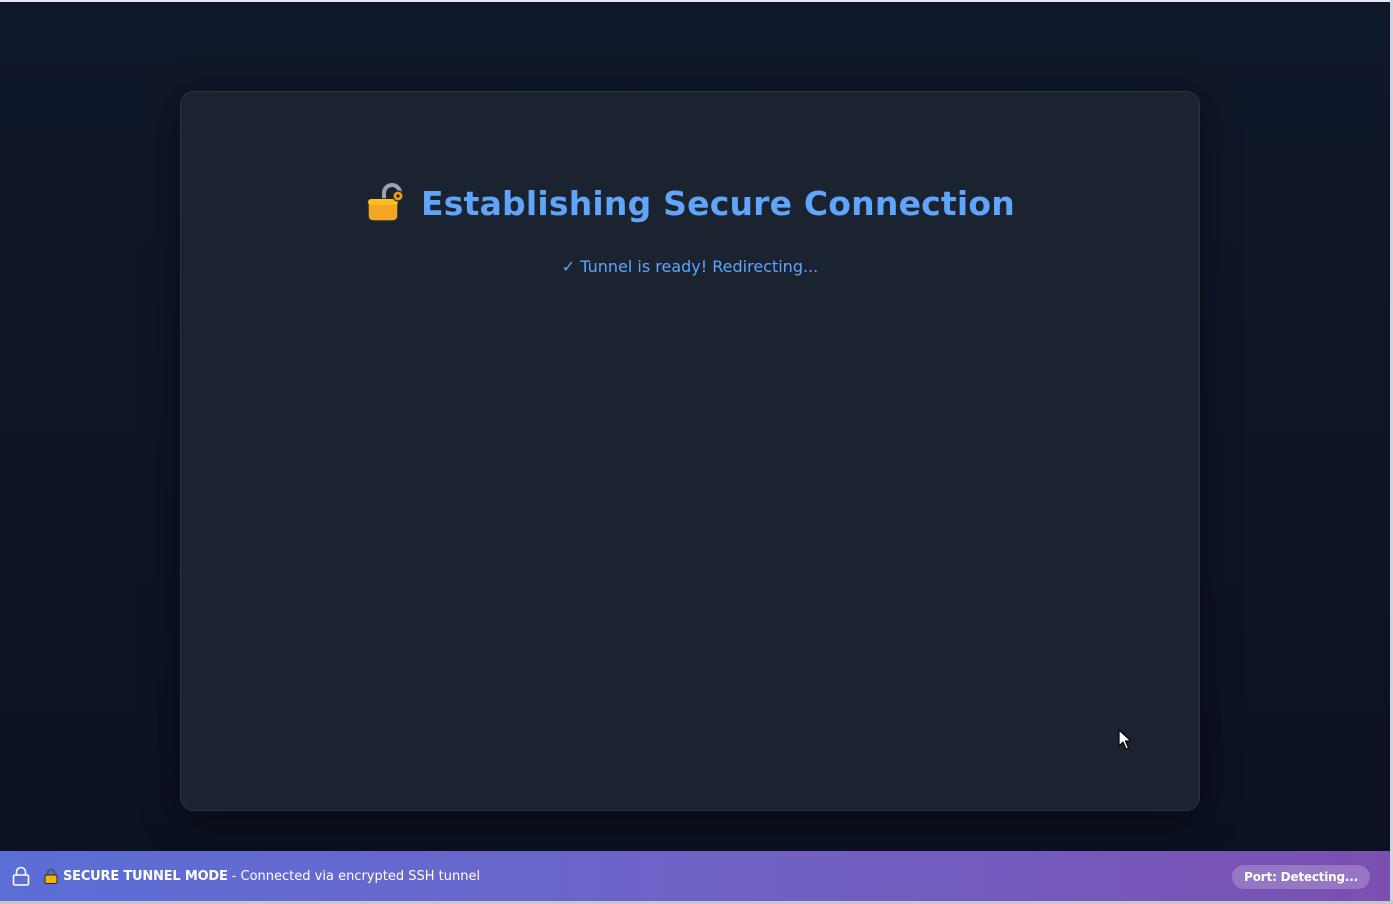 The width and height of the screenshot is (1393, 904). Describe the element at coordinates (356, 876) in the screenshot. I see `tunnel-description: - Connected via encrypted SSH tunnel` at that location.